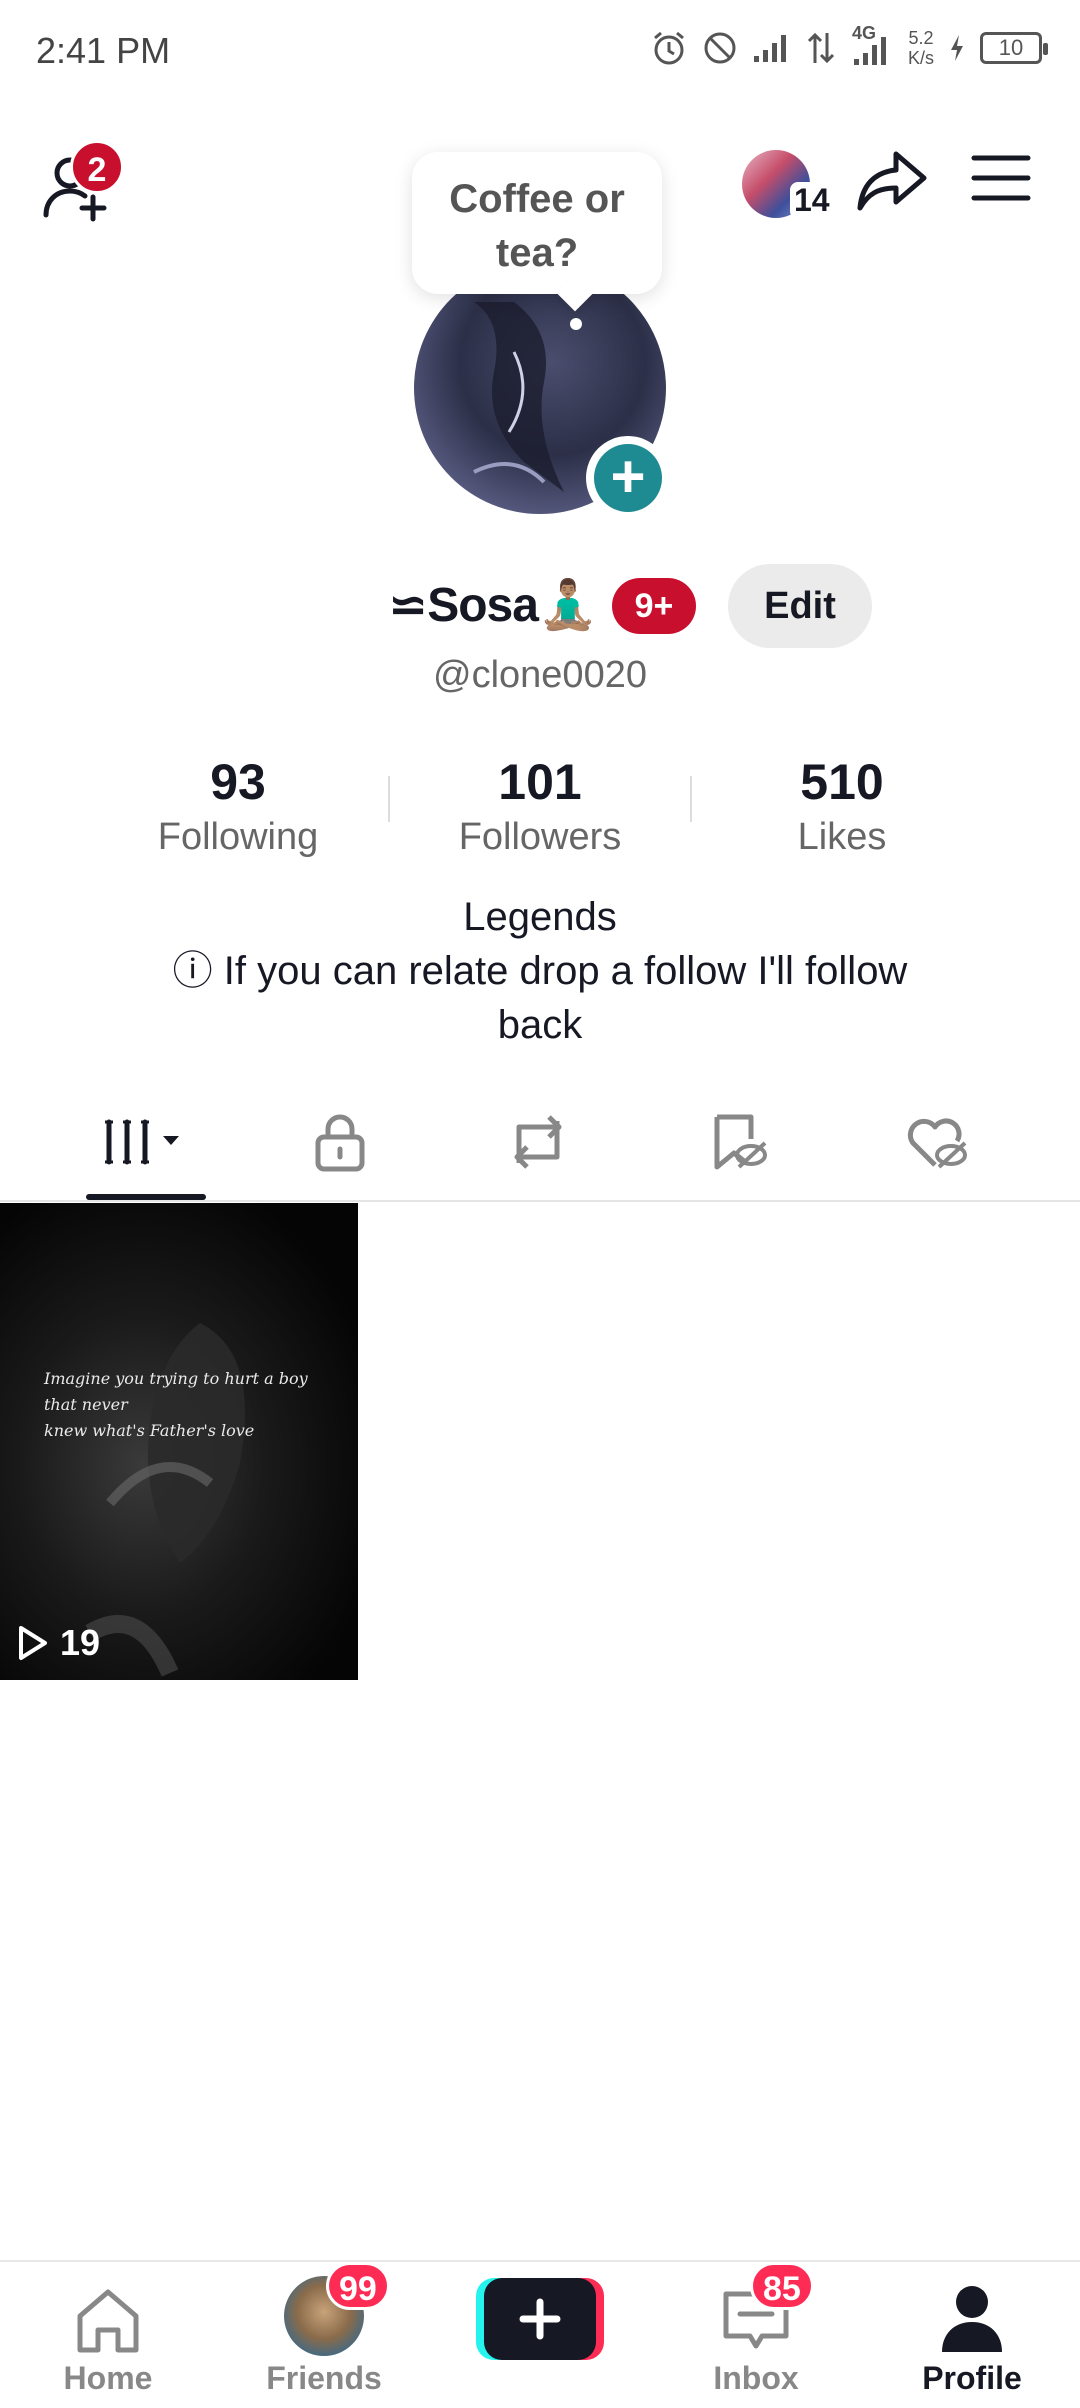  I want to click on add-story-button: +, so click(628, 478).